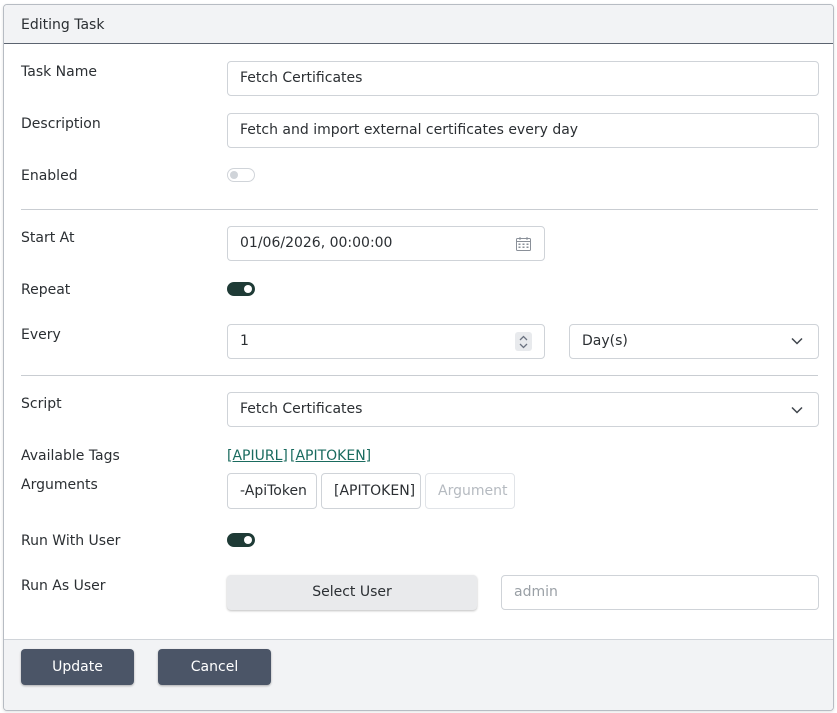  I want to click on task-name-input: Fetch Certificates, so click(523, 78).